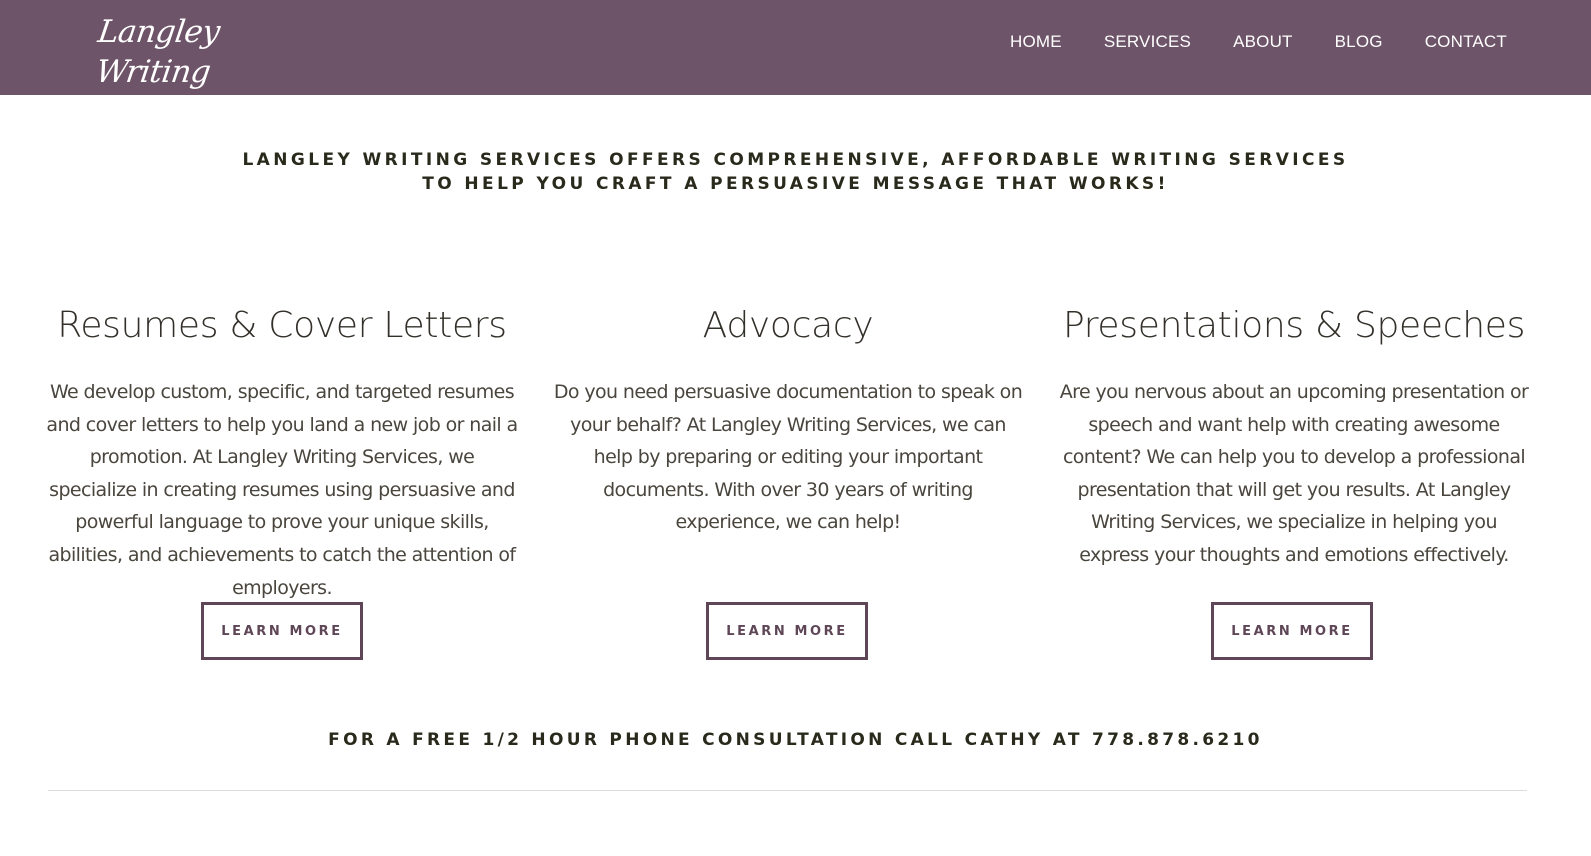 The width and height of the screenshot is (1591, 856). What do you see at coordinates (788, 325) in the screenshot?
I see `service-title: Advocacy` at bounding box center [788, 325].